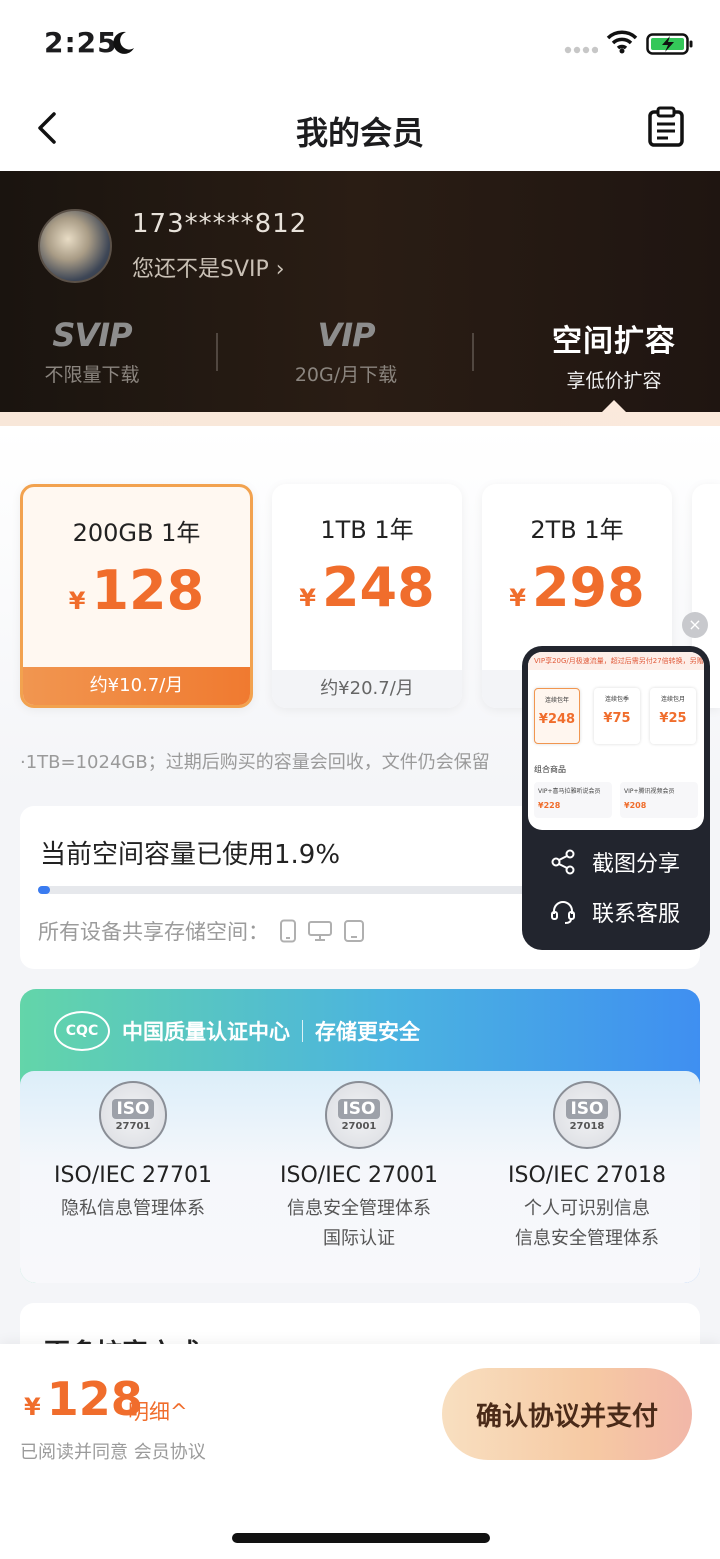 Image resolution: width=720 pixels, height=1559 pixels. I want to click on usage-progress-bar, so click(318, 890).